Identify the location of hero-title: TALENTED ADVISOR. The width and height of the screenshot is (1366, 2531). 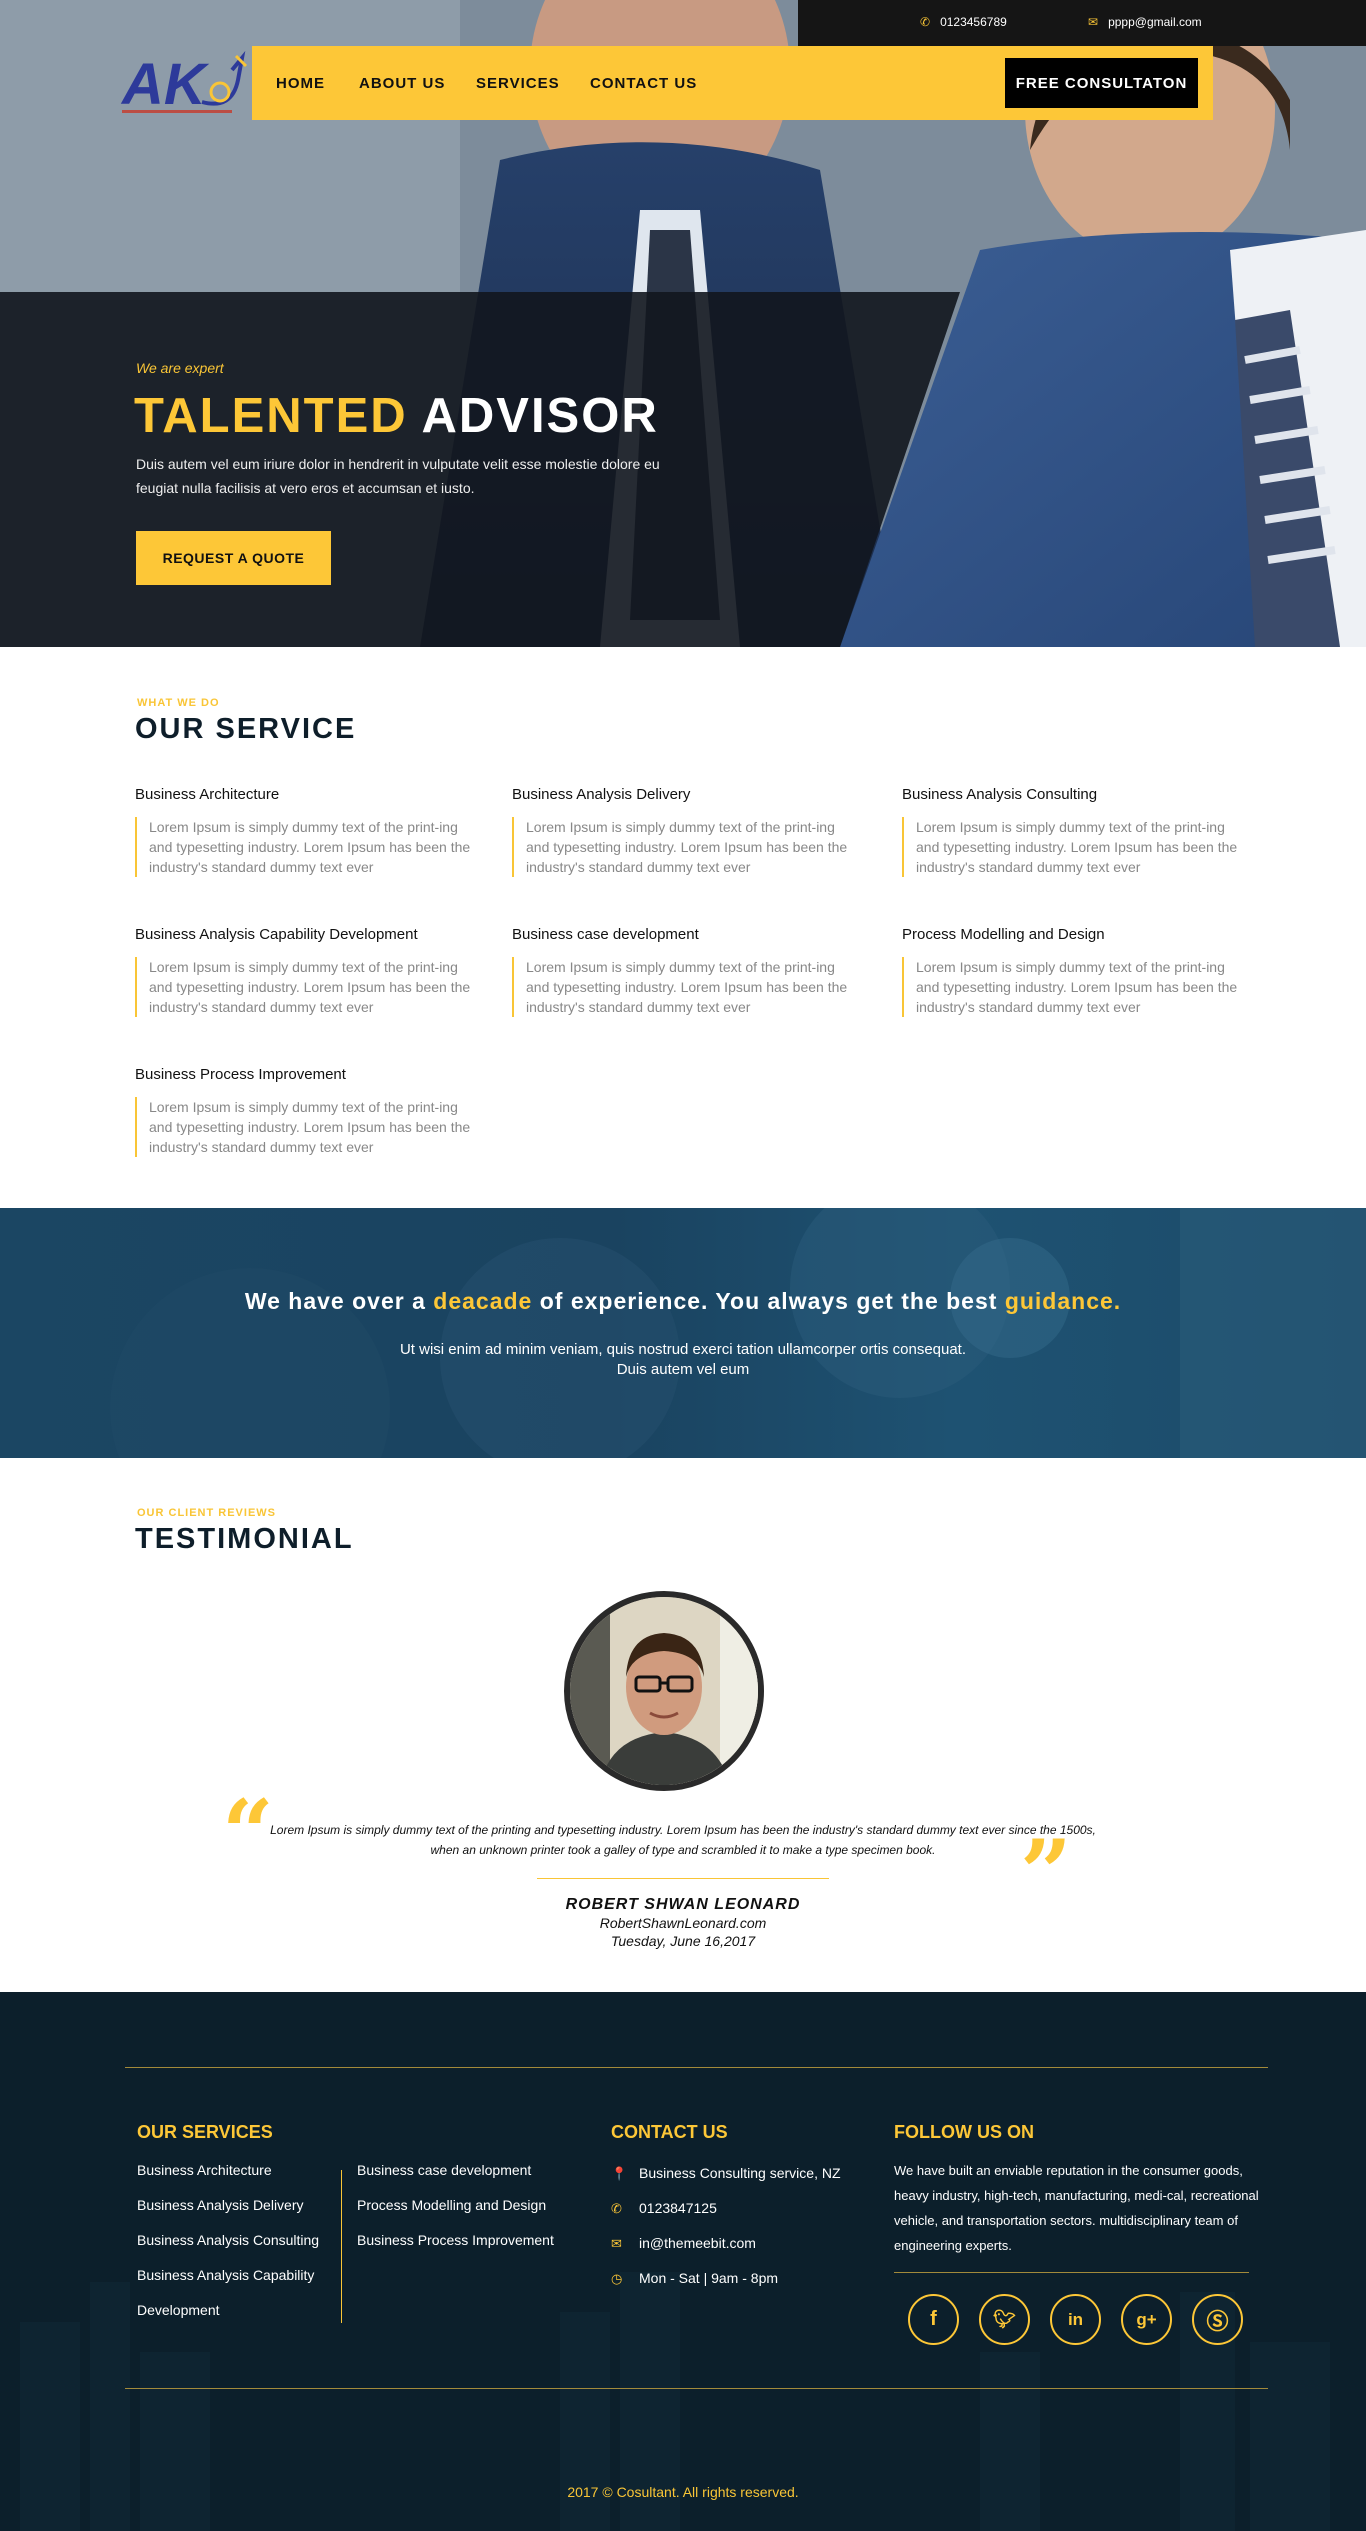
(396, 416).